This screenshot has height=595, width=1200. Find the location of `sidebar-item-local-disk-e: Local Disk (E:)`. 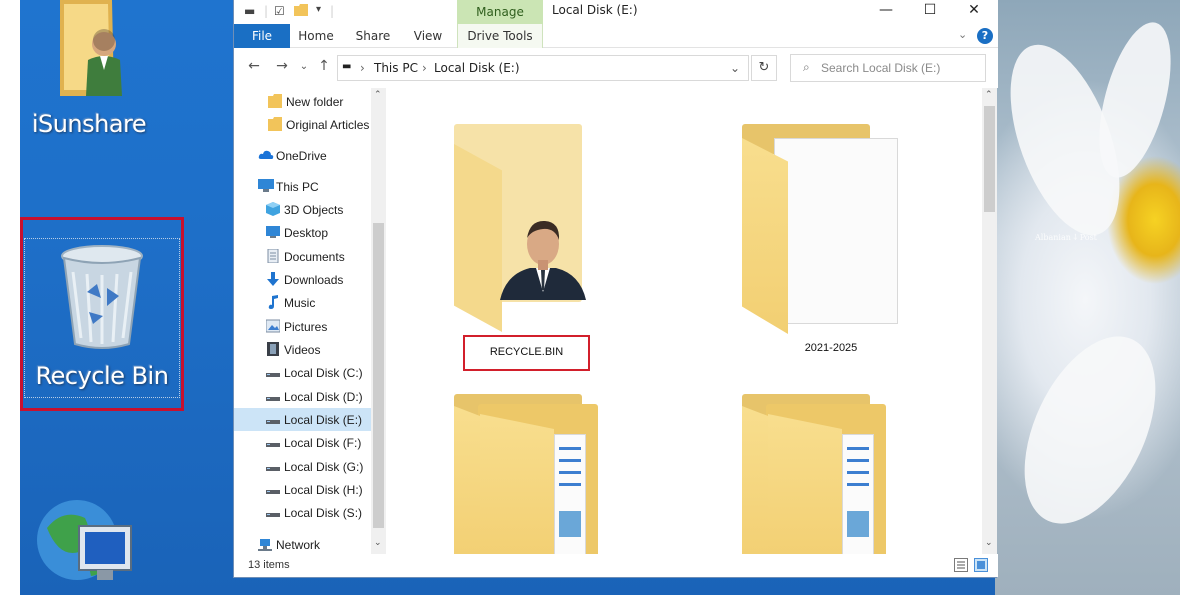

sidebar-item-local-disk-e: Local Disk (E:) is located at coordinates (302, 419).